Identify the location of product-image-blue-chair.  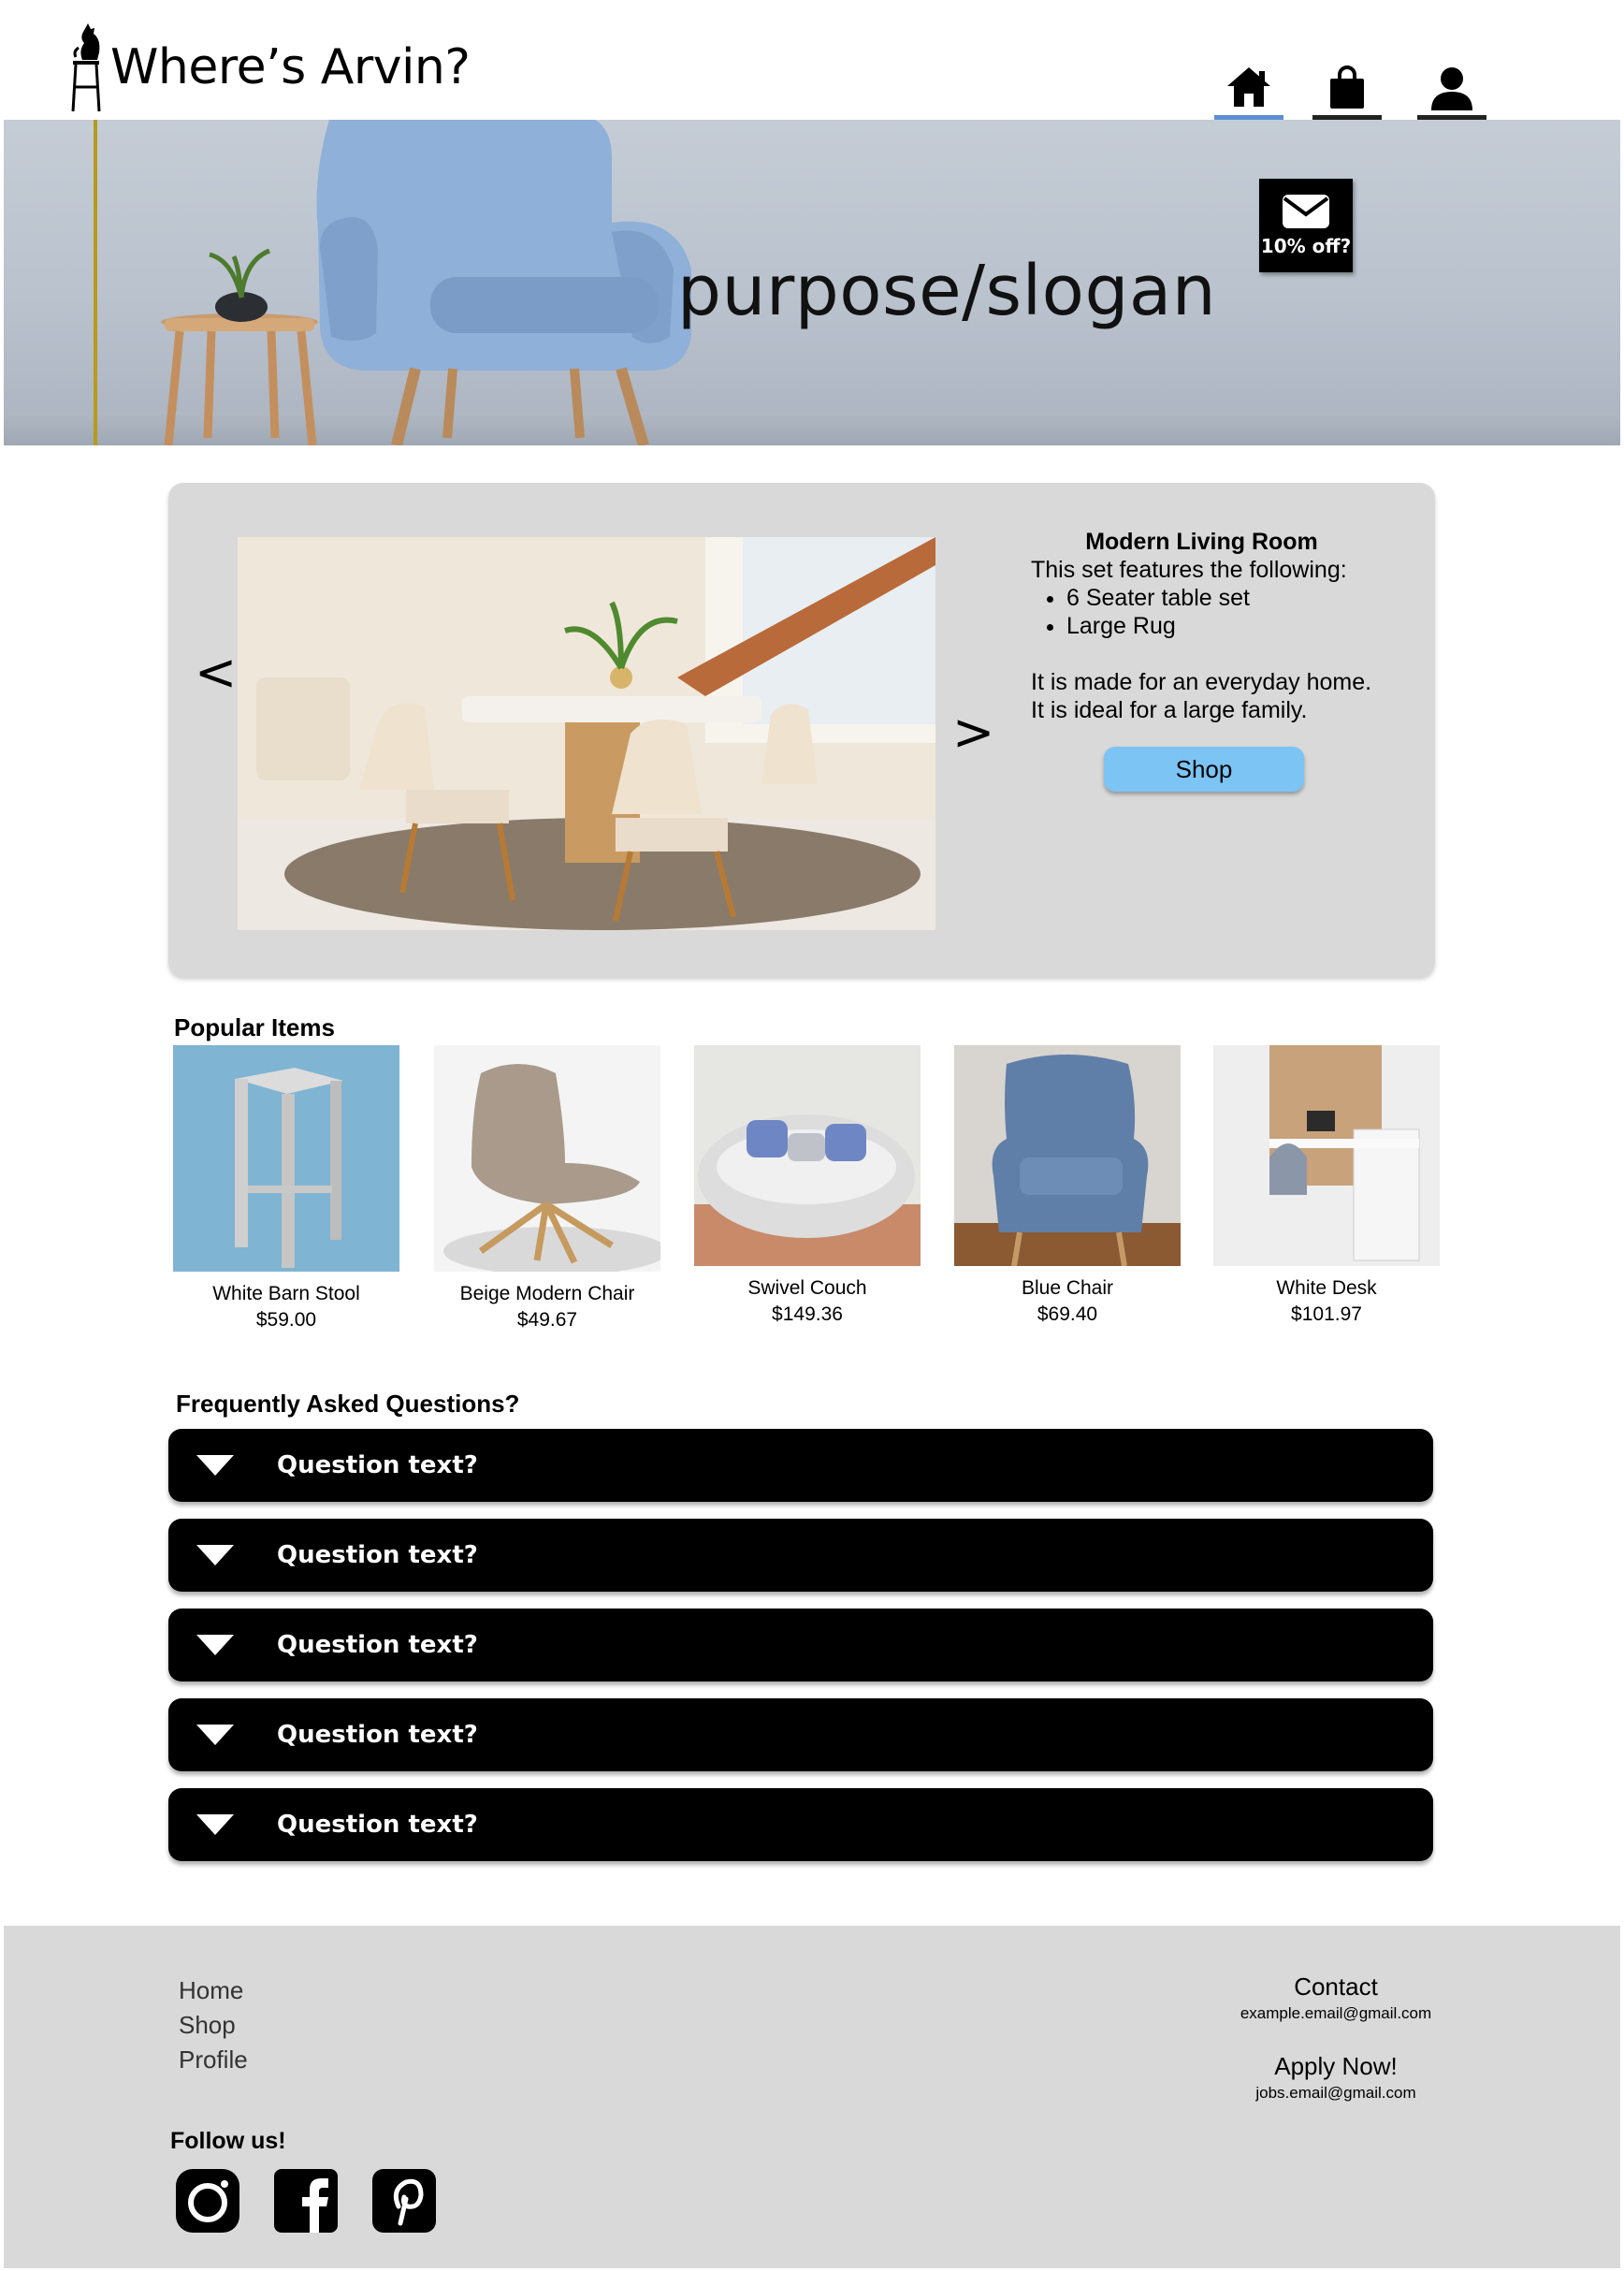
(1067, 1158).